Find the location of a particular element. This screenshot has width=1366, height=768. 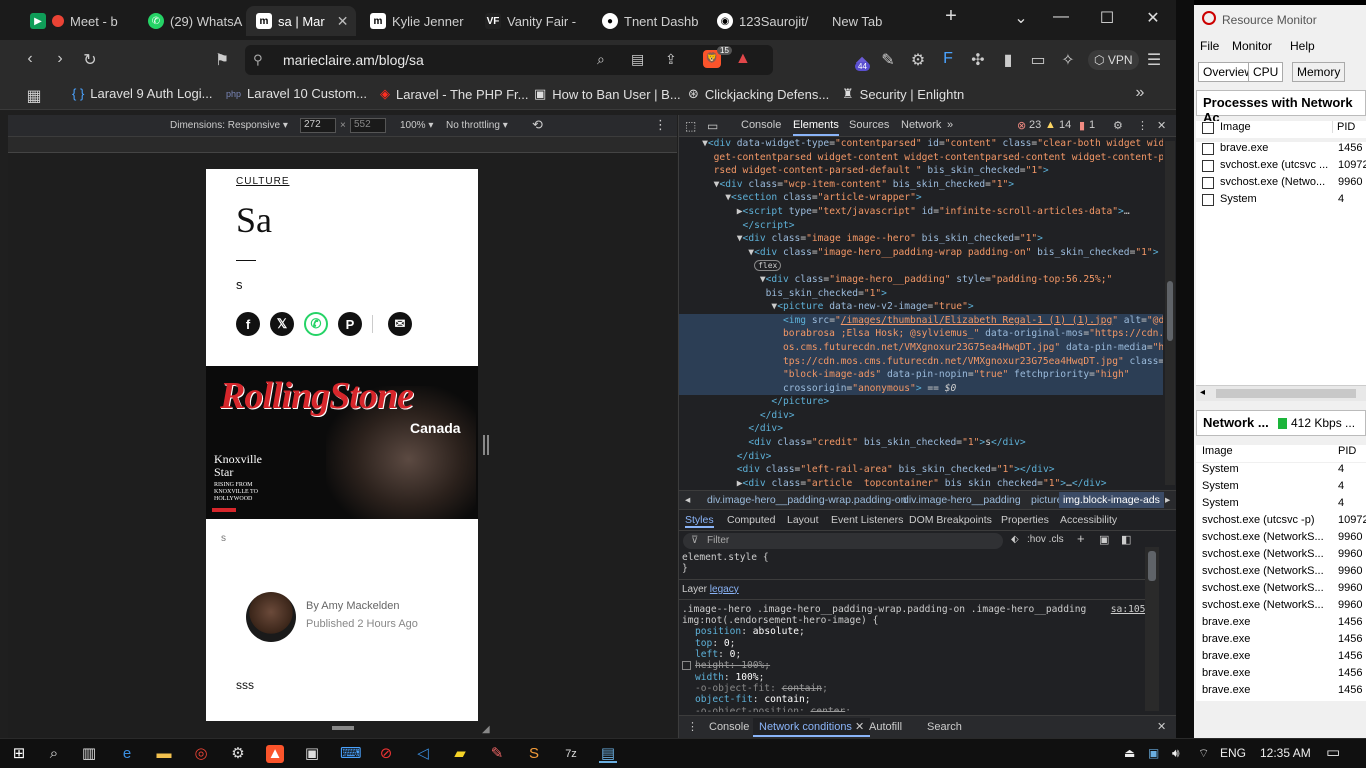

drawer-tab-search: Search is located at coordinates (944, 727).